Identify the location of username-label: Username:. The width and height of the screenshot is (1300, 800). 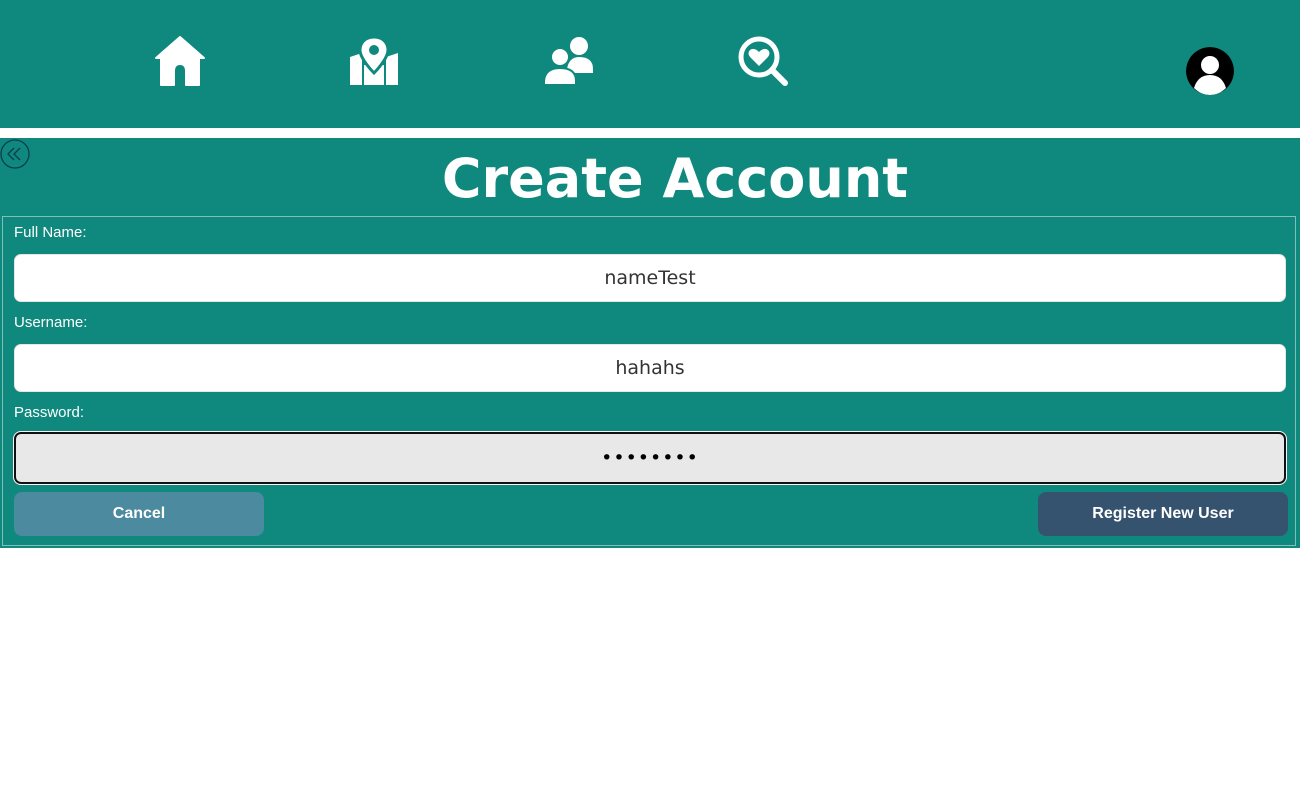
(51, 322).